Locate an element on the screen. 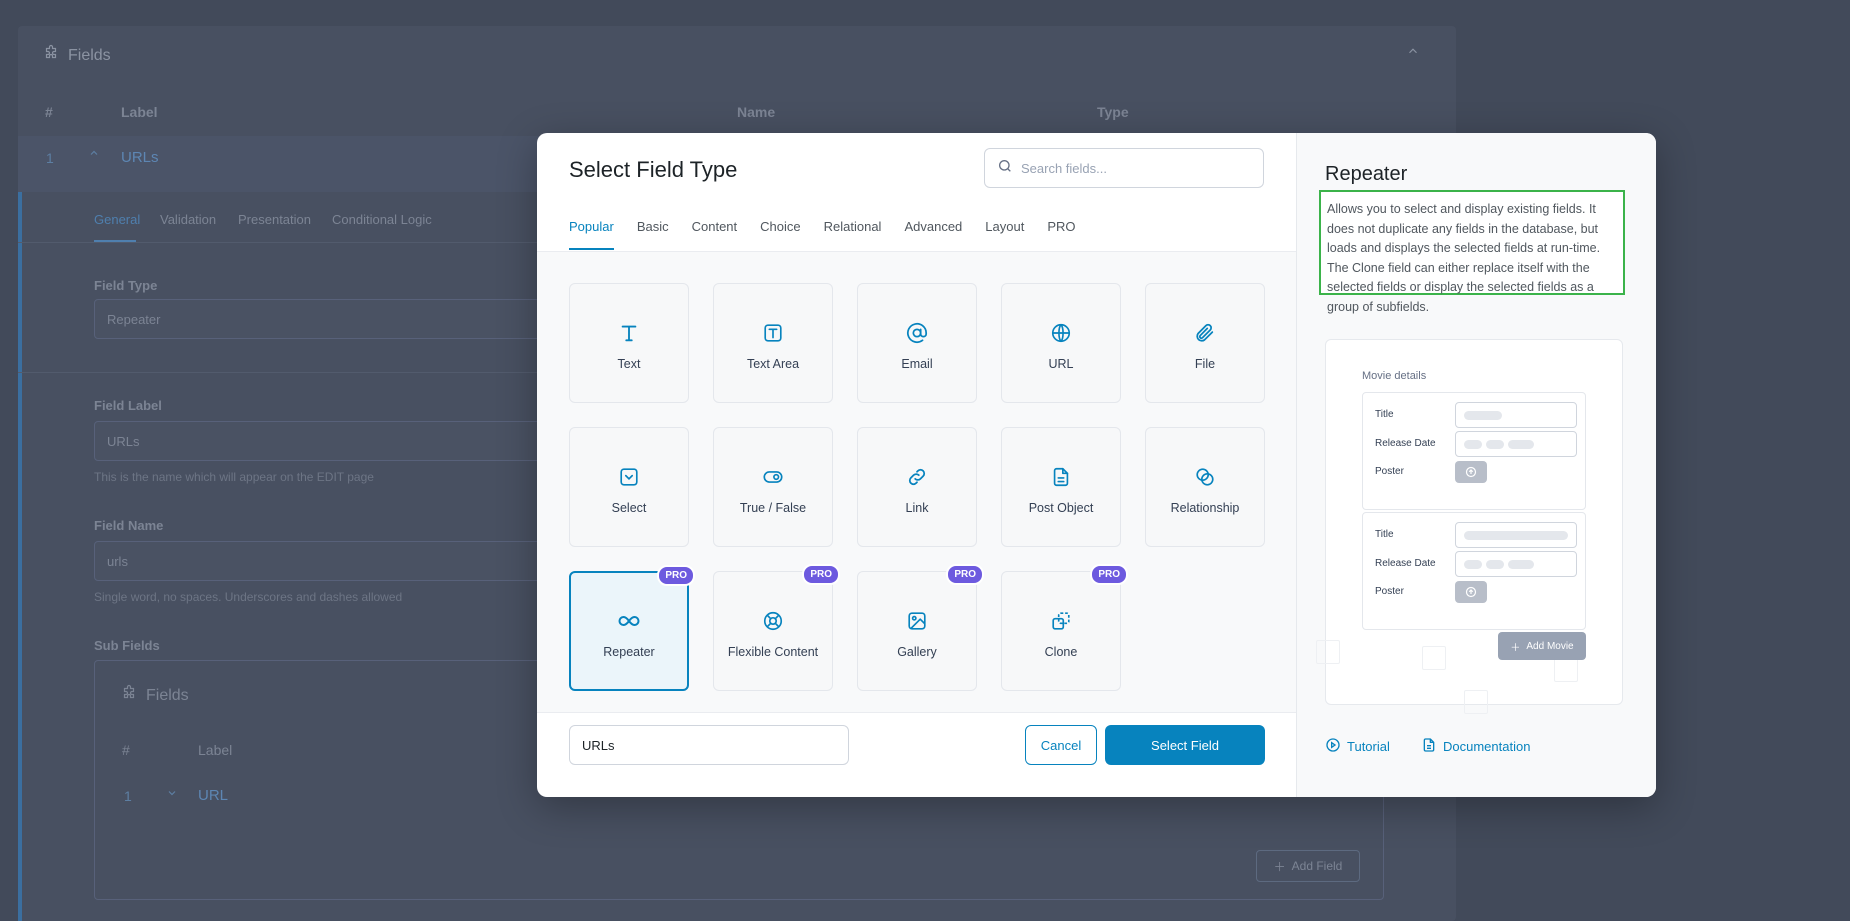 The image size is (1850, 921). sub-fields-title: Fields is located at coordinates (154, 695).